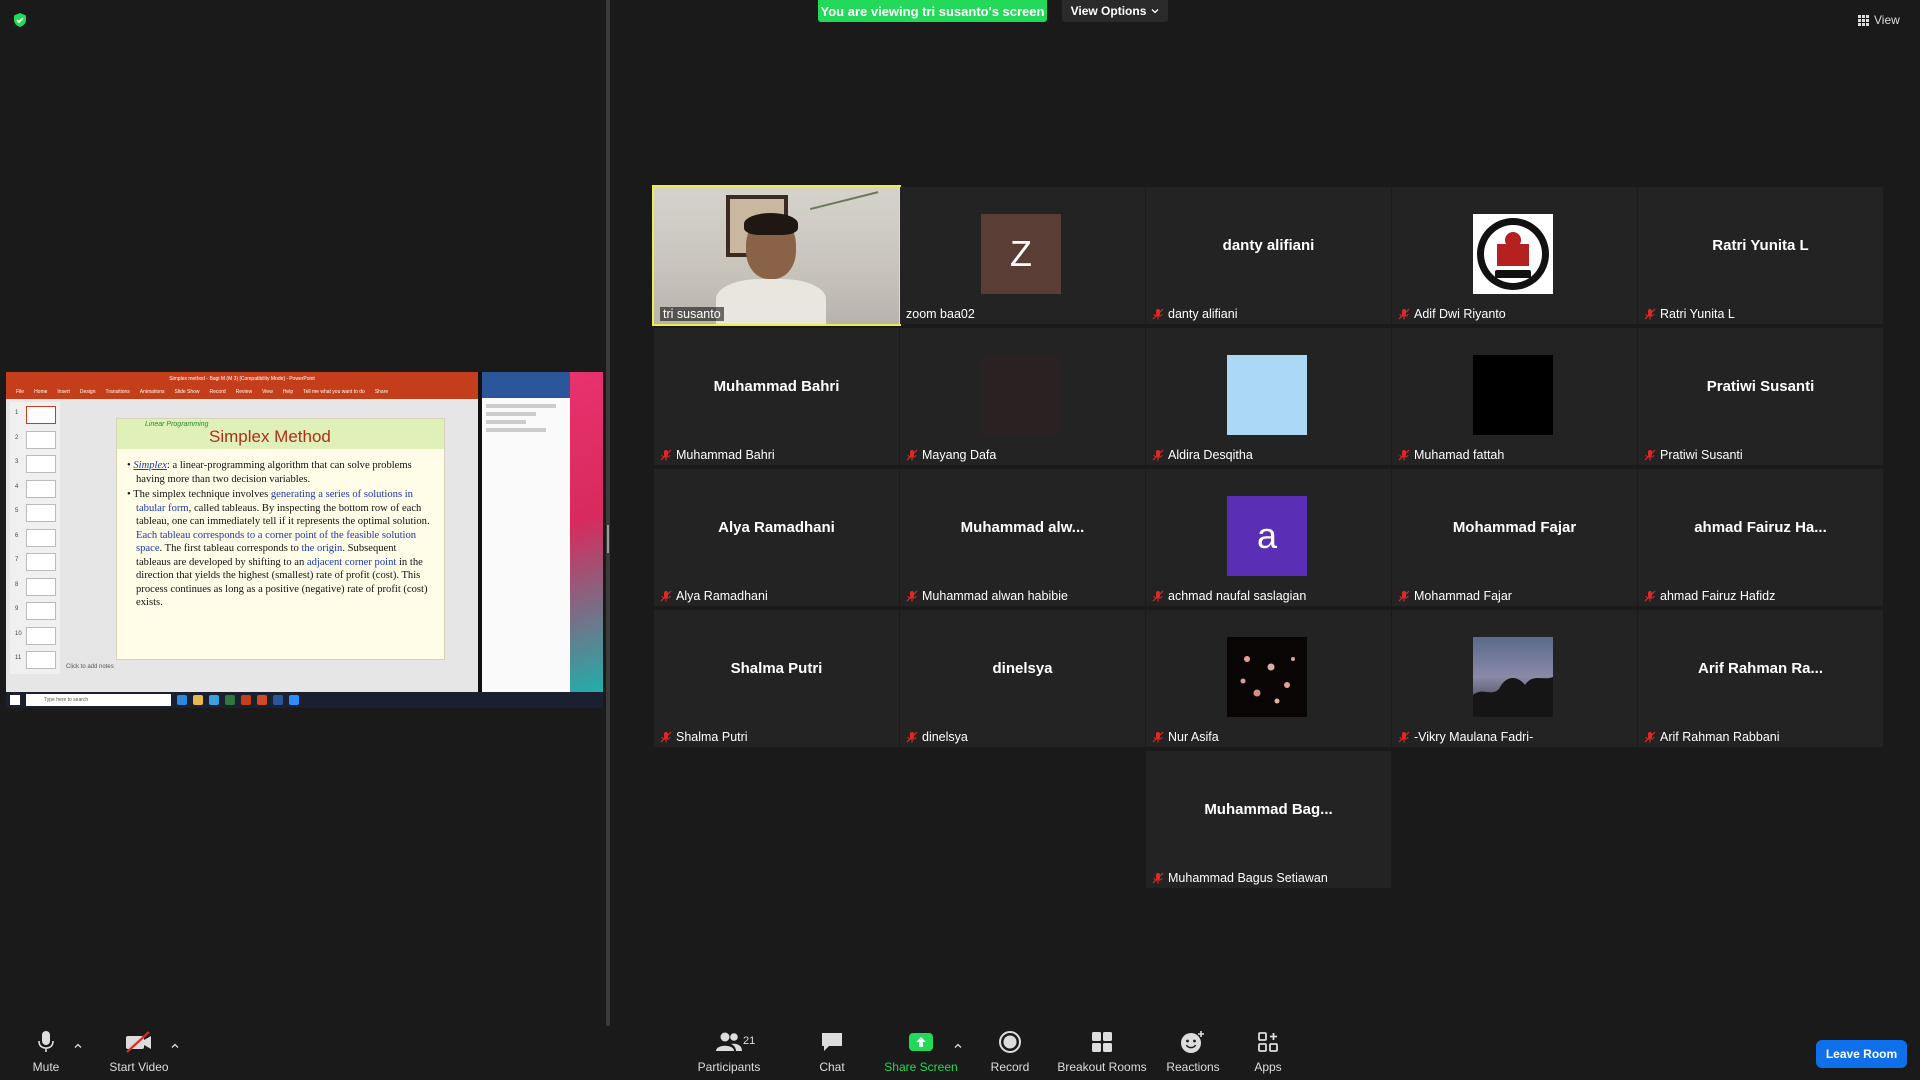  What do you see at coordinates (63, 392) in the screenshot?
I see `ppt-ribbon-tab: Insert` at bounding box center [63, 392].